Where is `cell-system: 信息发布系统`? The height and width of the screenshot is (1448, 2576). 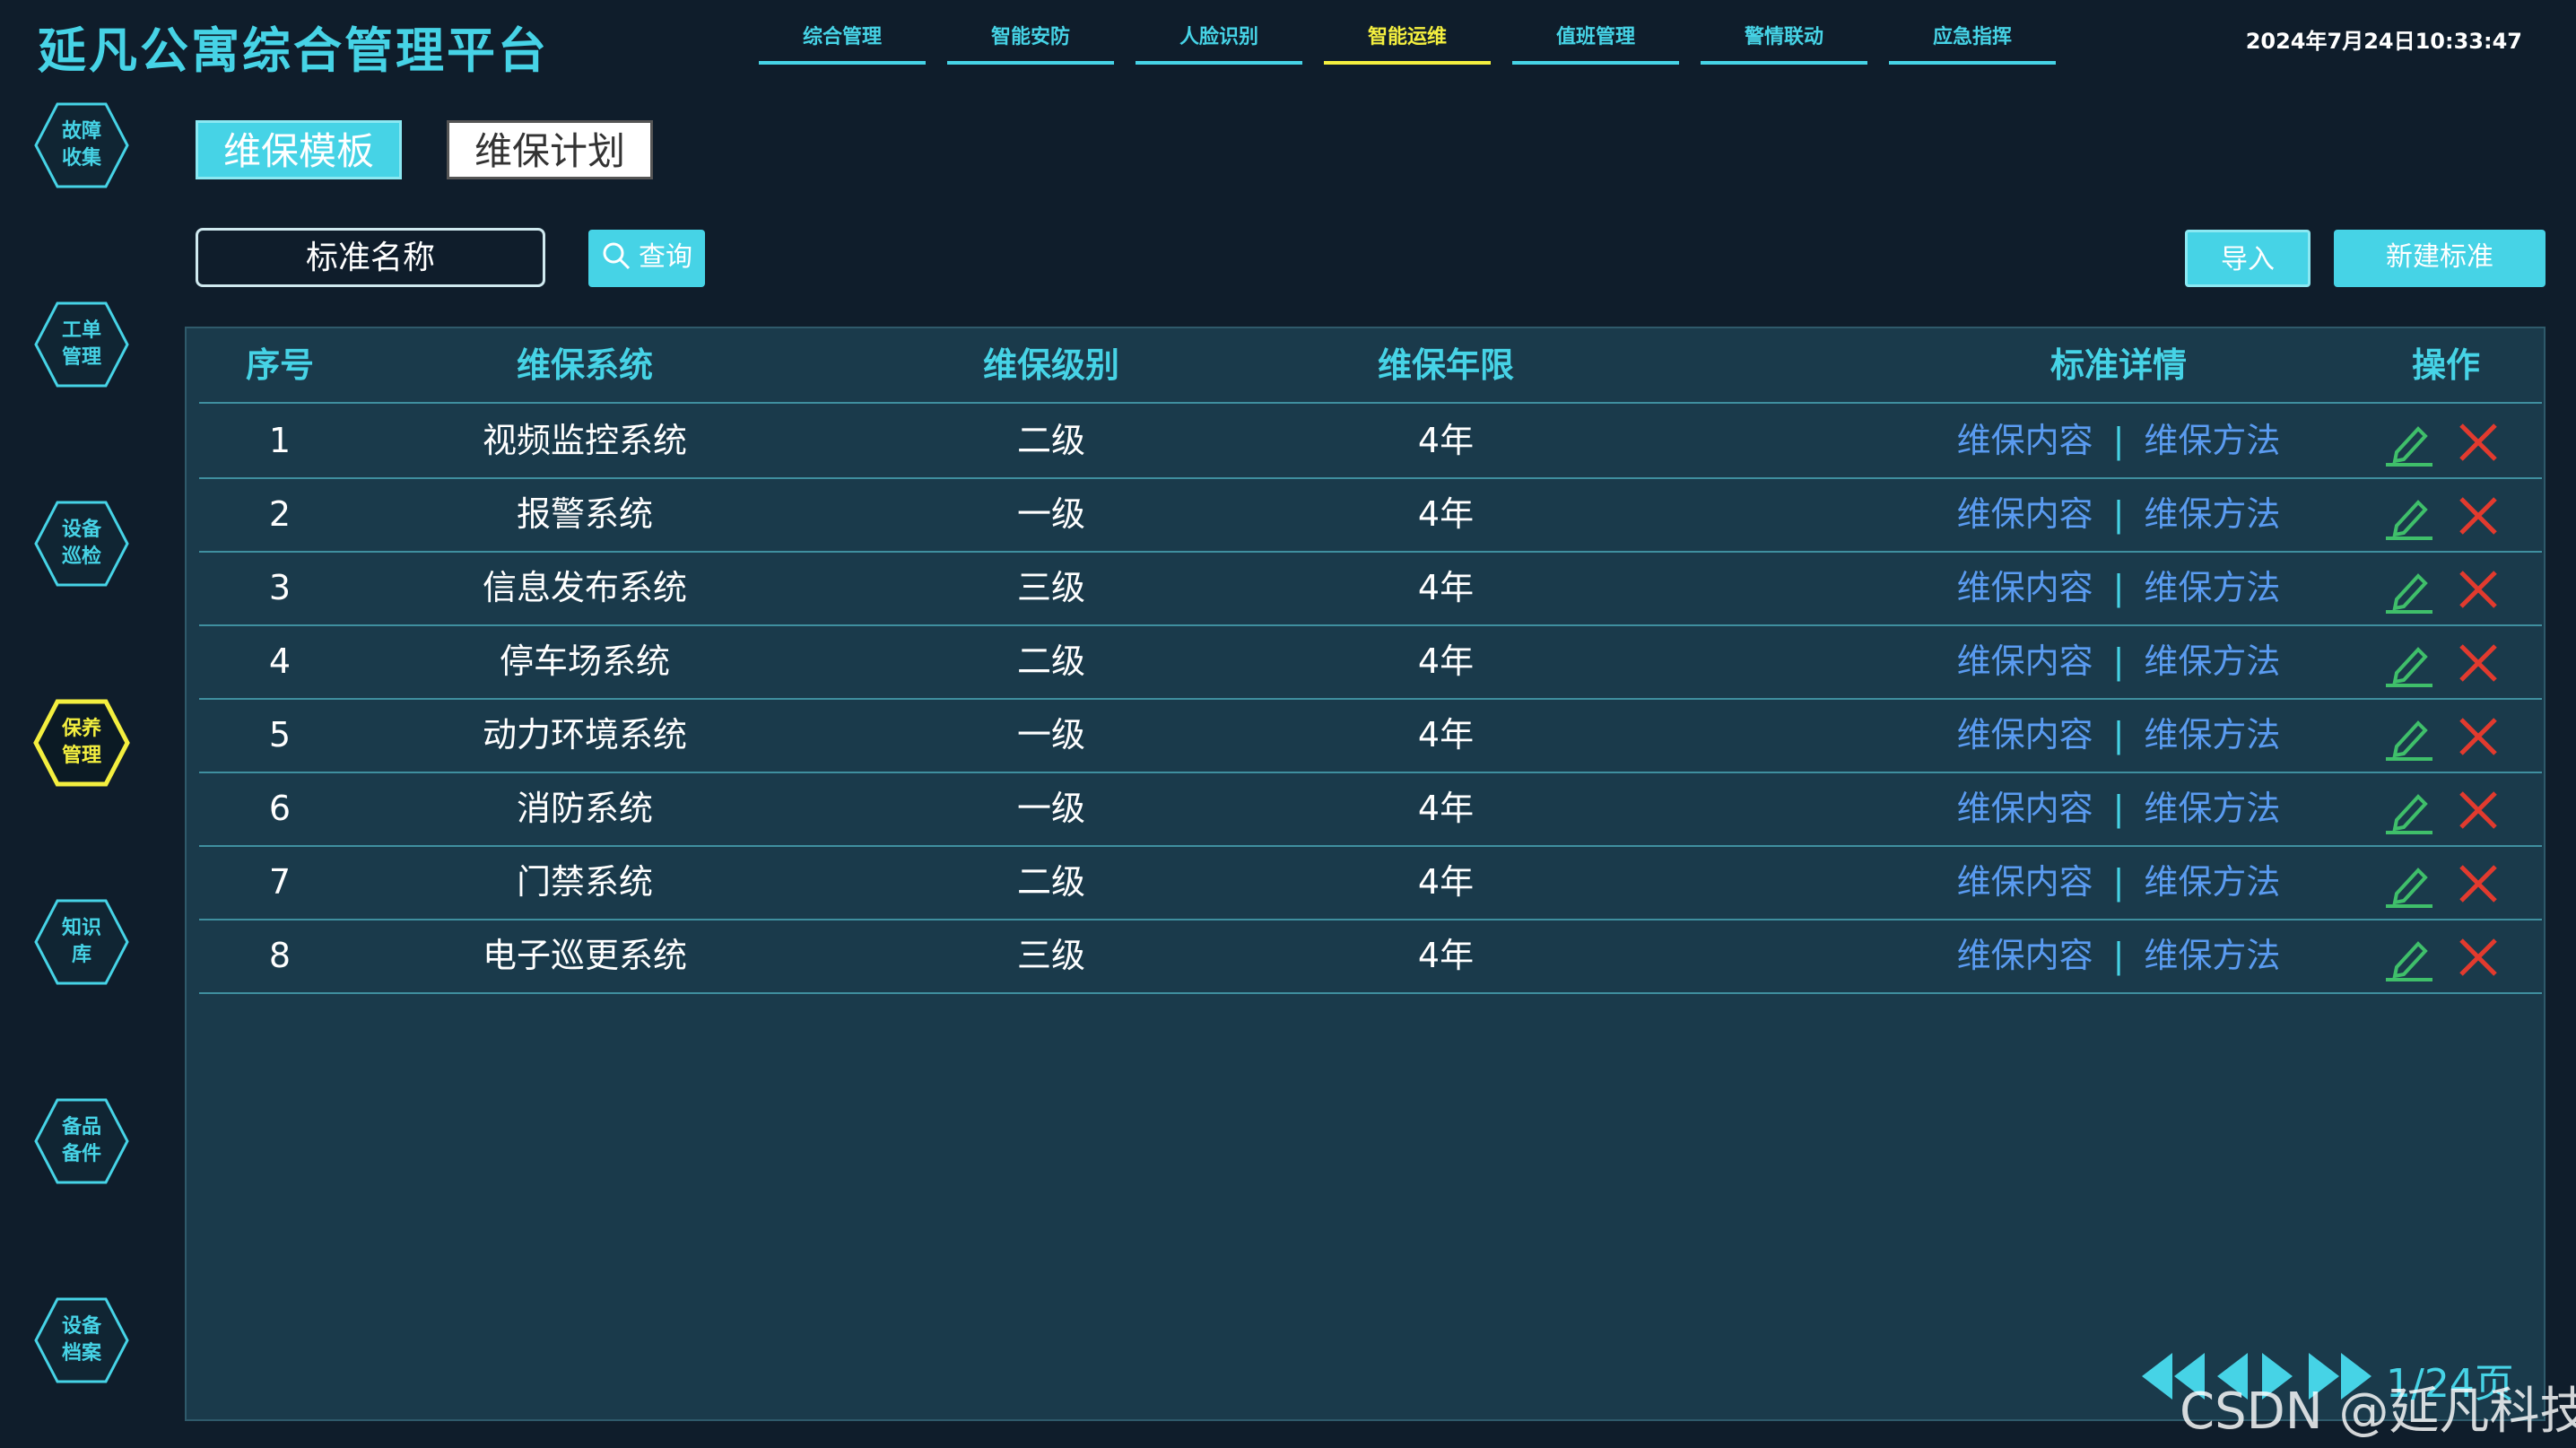 cell-system: 信息发布系统 is located at coordinates (584, 587).